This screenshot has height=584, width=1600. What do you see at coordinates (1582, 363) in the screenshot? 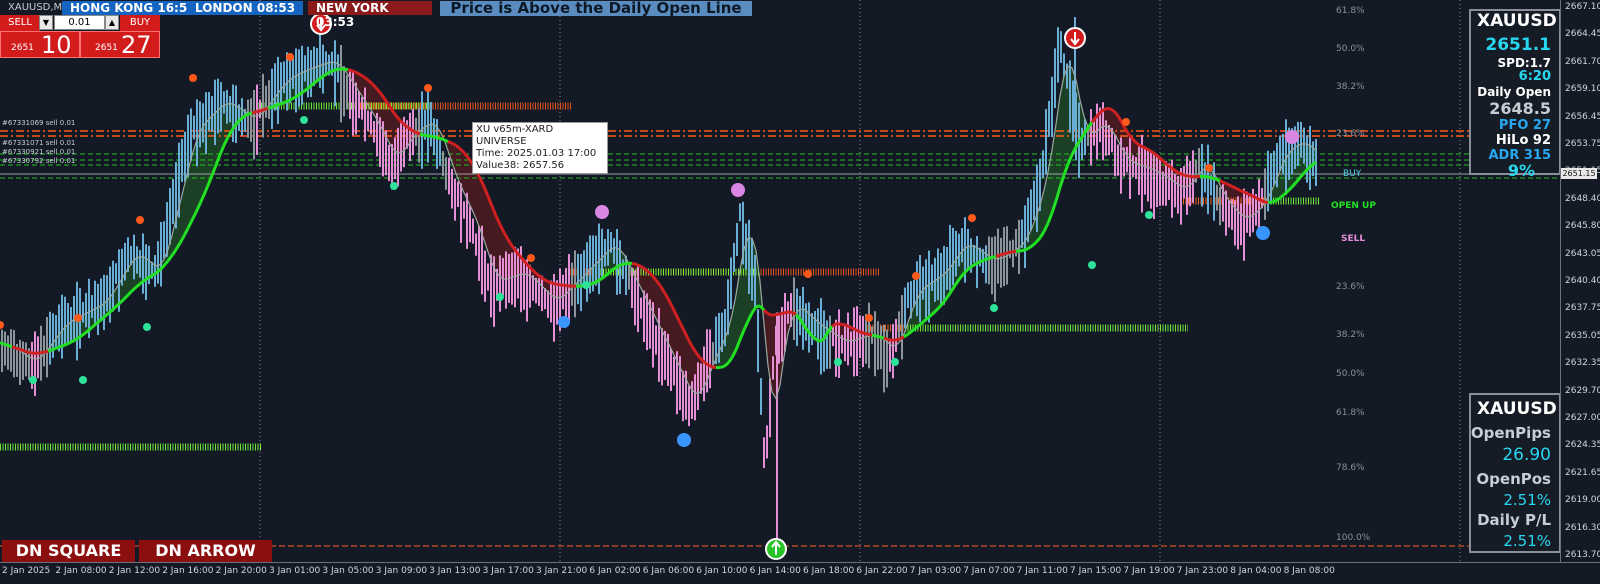
I see `price-tick-label: 2632.35` at bounding box center [1582, 363].